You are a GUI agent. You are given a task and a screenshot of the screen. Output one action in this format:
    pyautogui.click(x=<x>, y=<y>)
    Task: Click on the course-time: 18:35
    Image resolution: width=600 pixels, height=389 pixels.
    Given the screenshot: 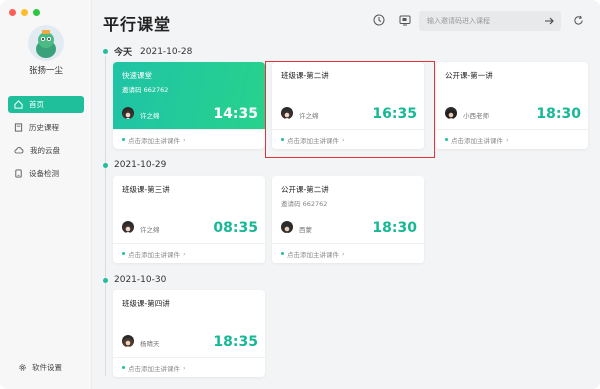 What is the action you would take?
    pyautogui.click(x=235, y=342)
    